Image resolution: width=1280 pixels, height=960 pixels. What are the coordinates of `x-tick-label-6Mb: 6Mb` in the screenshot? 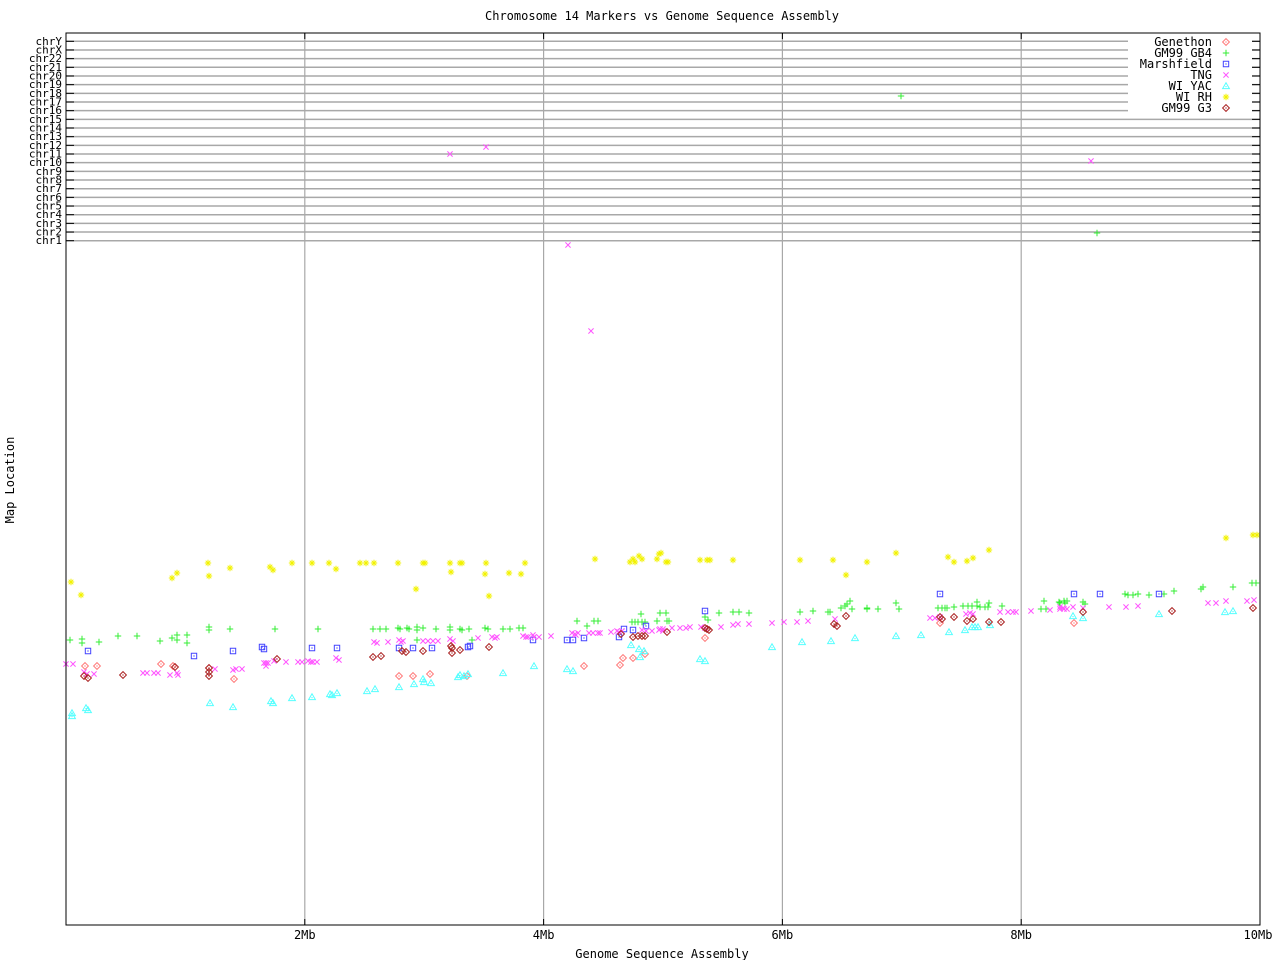 It's located at (783, 935).